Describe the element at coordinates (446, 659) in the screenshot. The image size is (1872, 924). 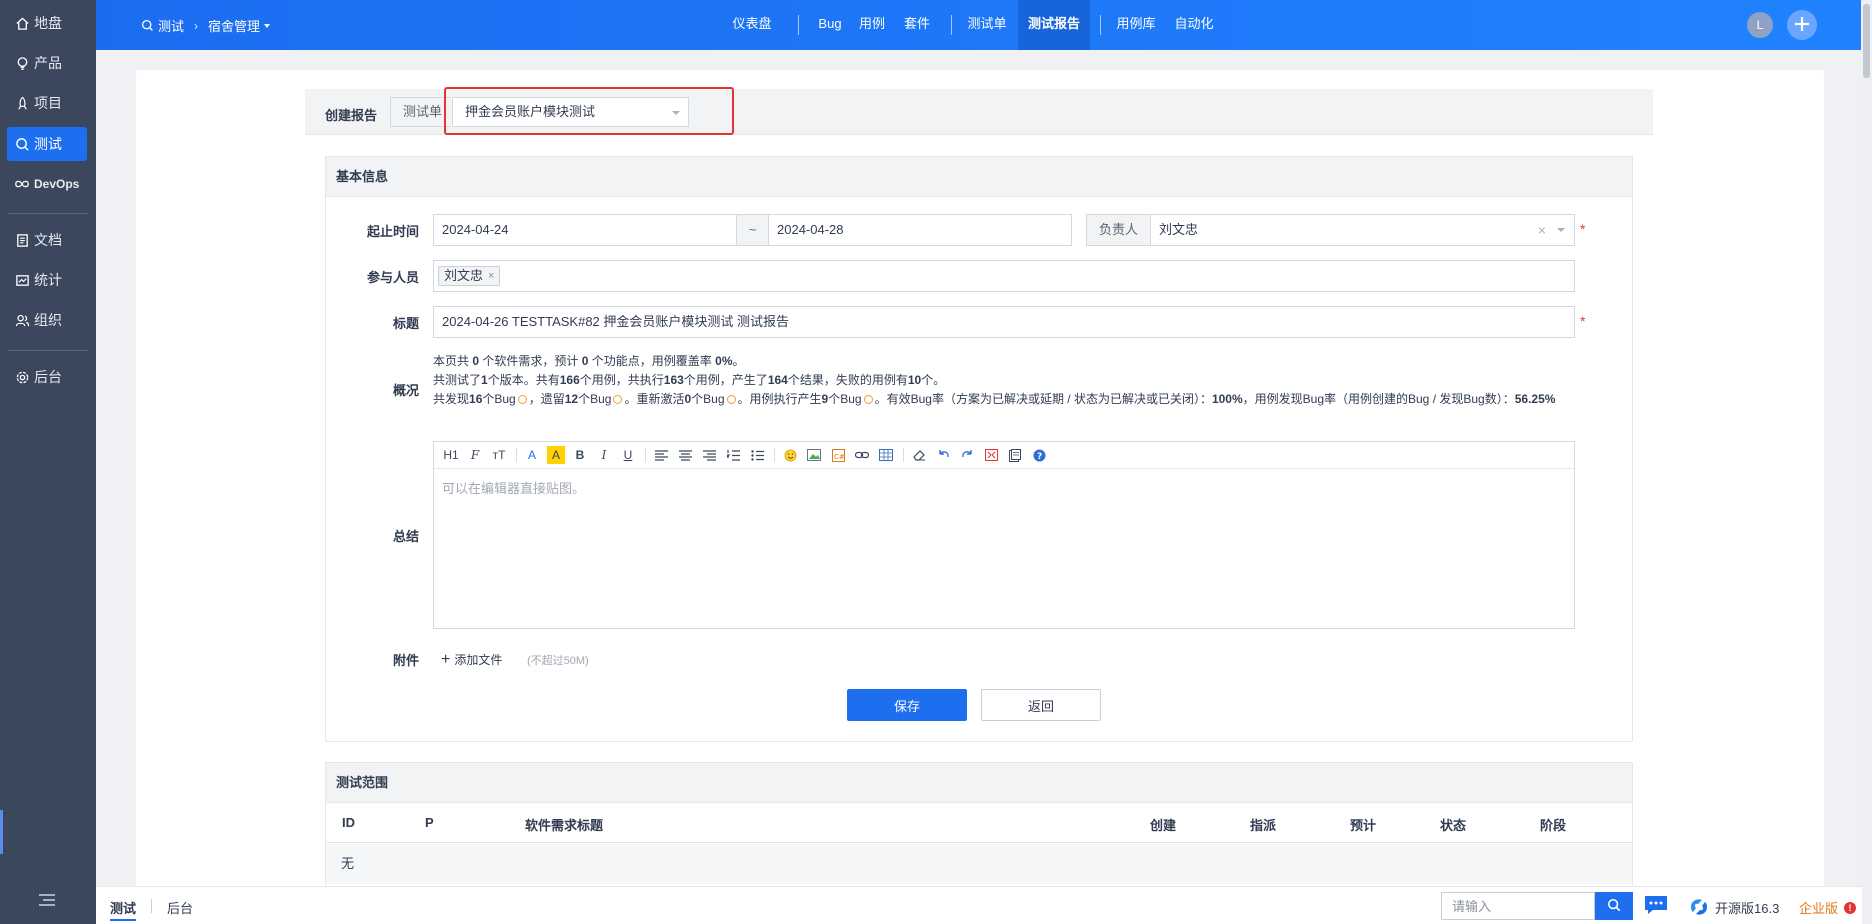
I see `plus-icon: +` at that location.